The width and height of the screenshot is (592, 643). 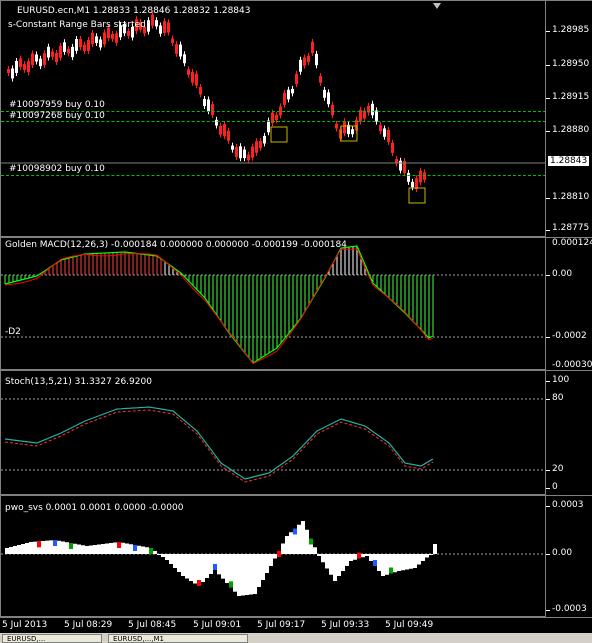 I want to click on price-tick: 1.28985, so click(x=571, y=30).